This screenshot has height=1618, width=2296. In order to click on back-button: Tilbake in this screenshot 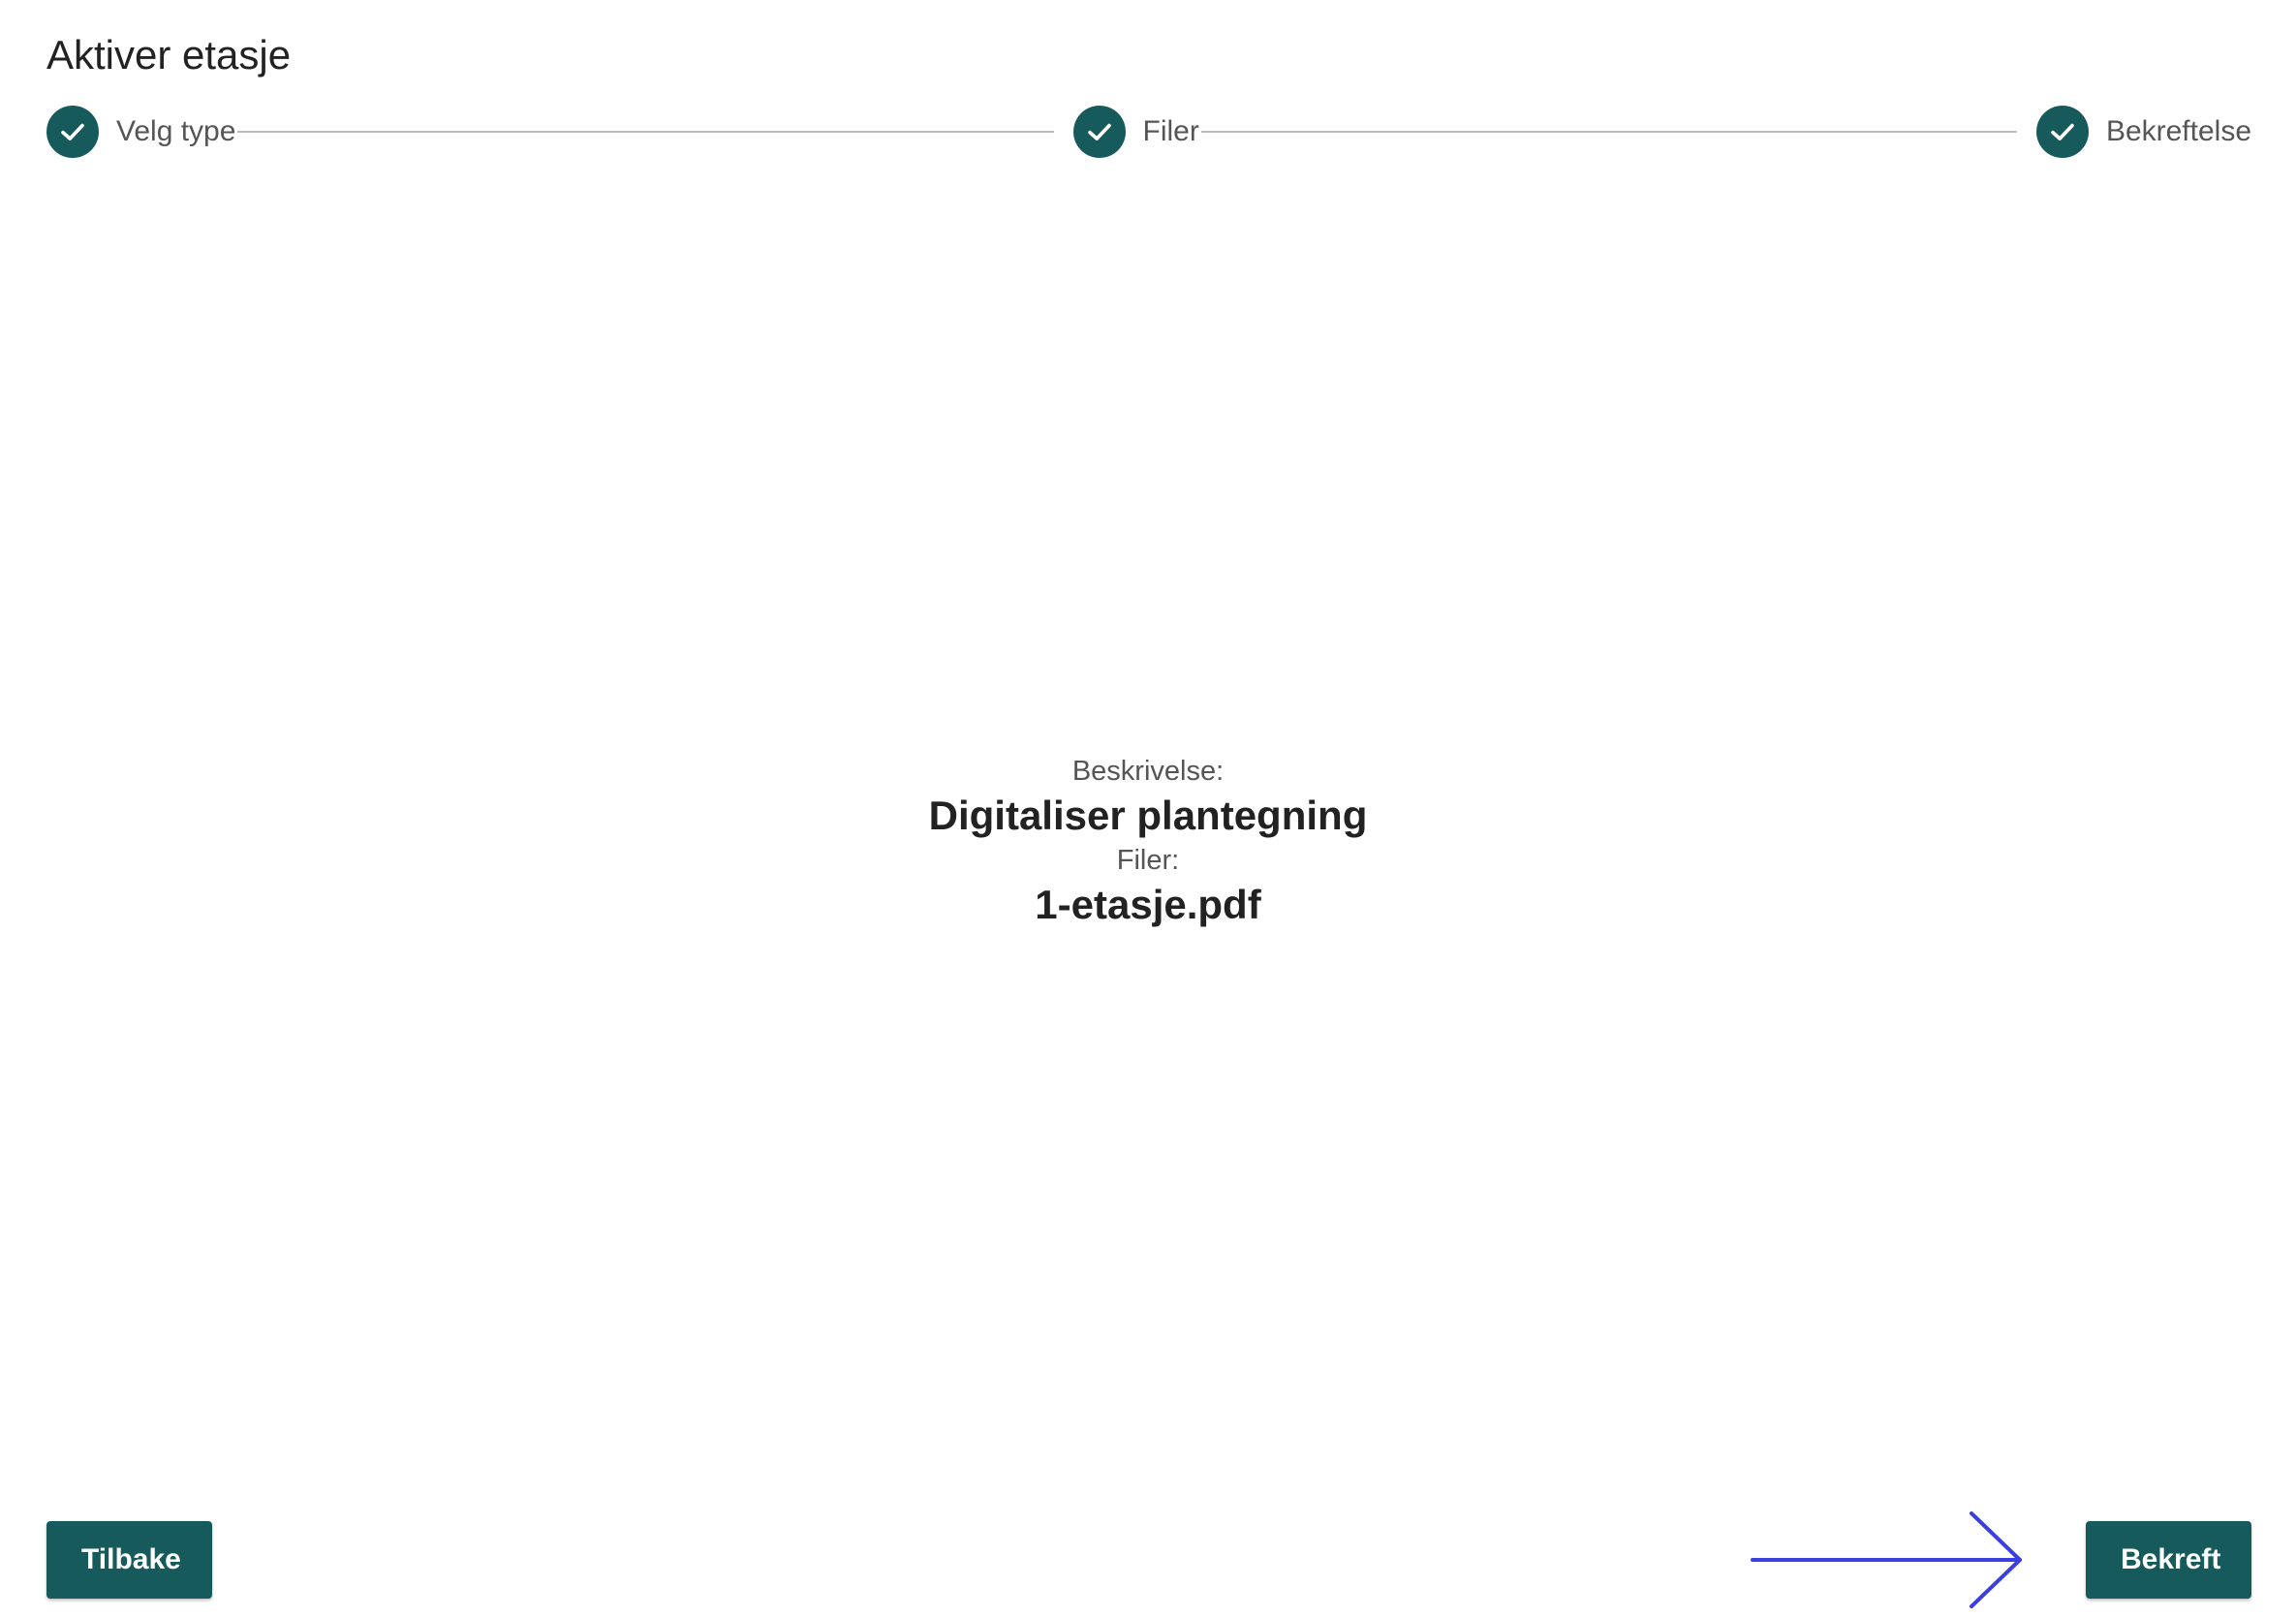, I will do `click(129, 1560)`.